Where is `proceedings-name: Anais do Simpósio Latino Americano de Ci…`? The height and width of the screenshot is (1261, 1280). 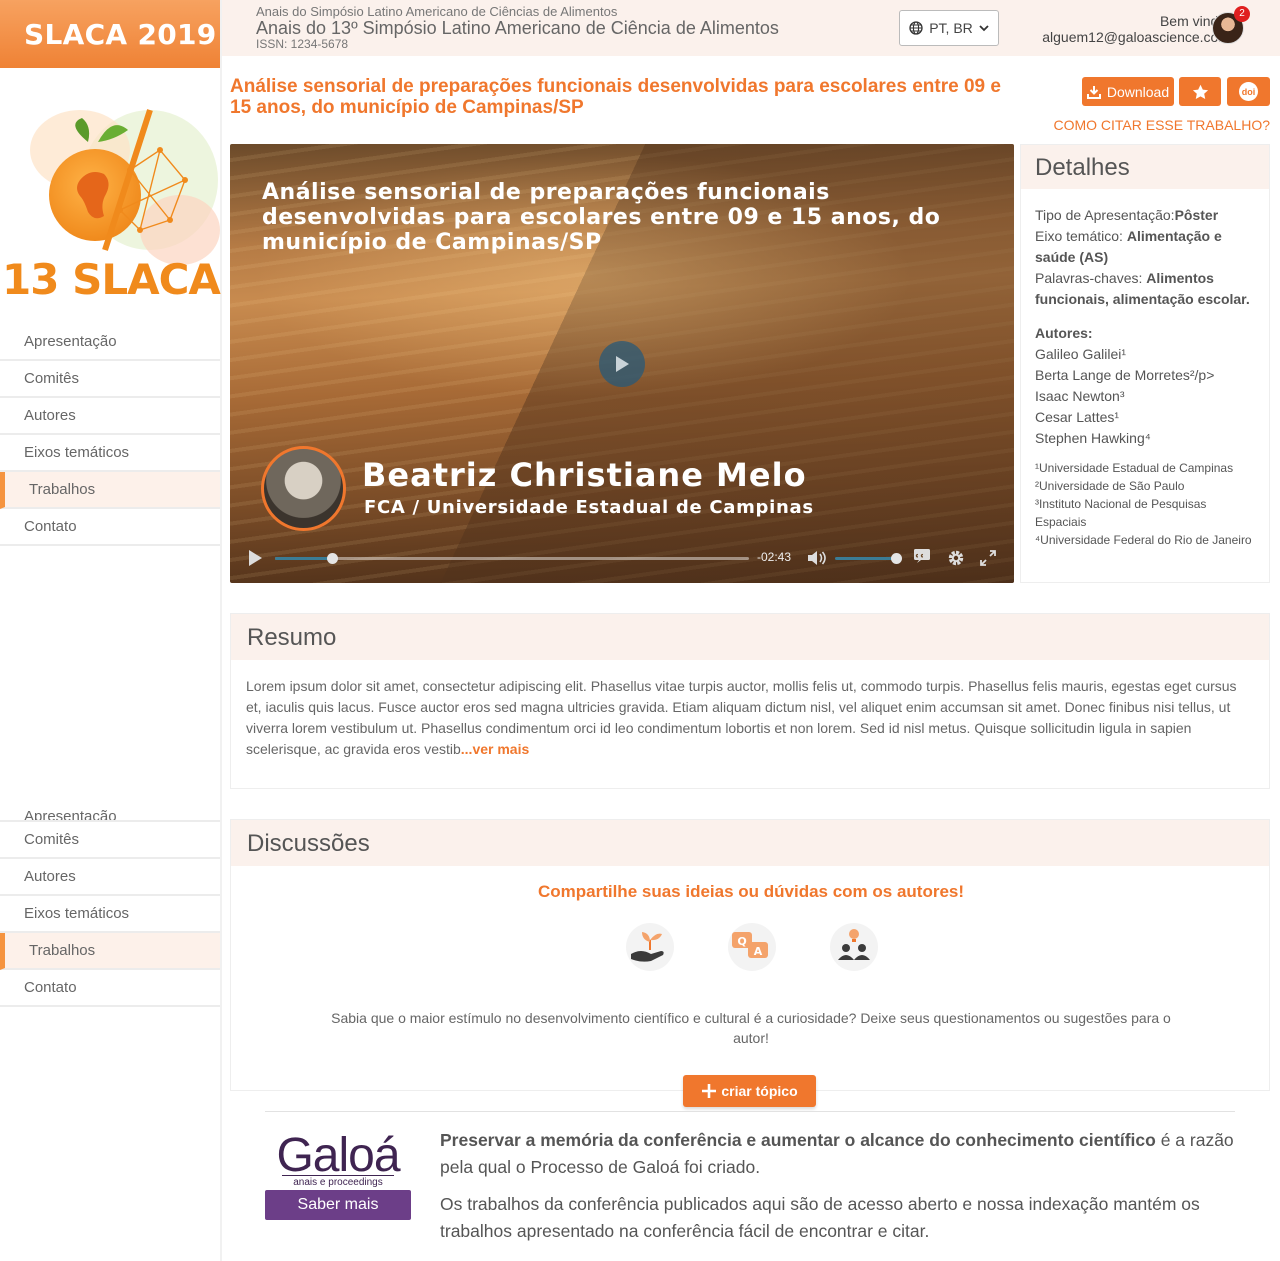
proceedings-name: Anais do Simpósio Latino Americano de Ci… is located at coordinates (437, 11).